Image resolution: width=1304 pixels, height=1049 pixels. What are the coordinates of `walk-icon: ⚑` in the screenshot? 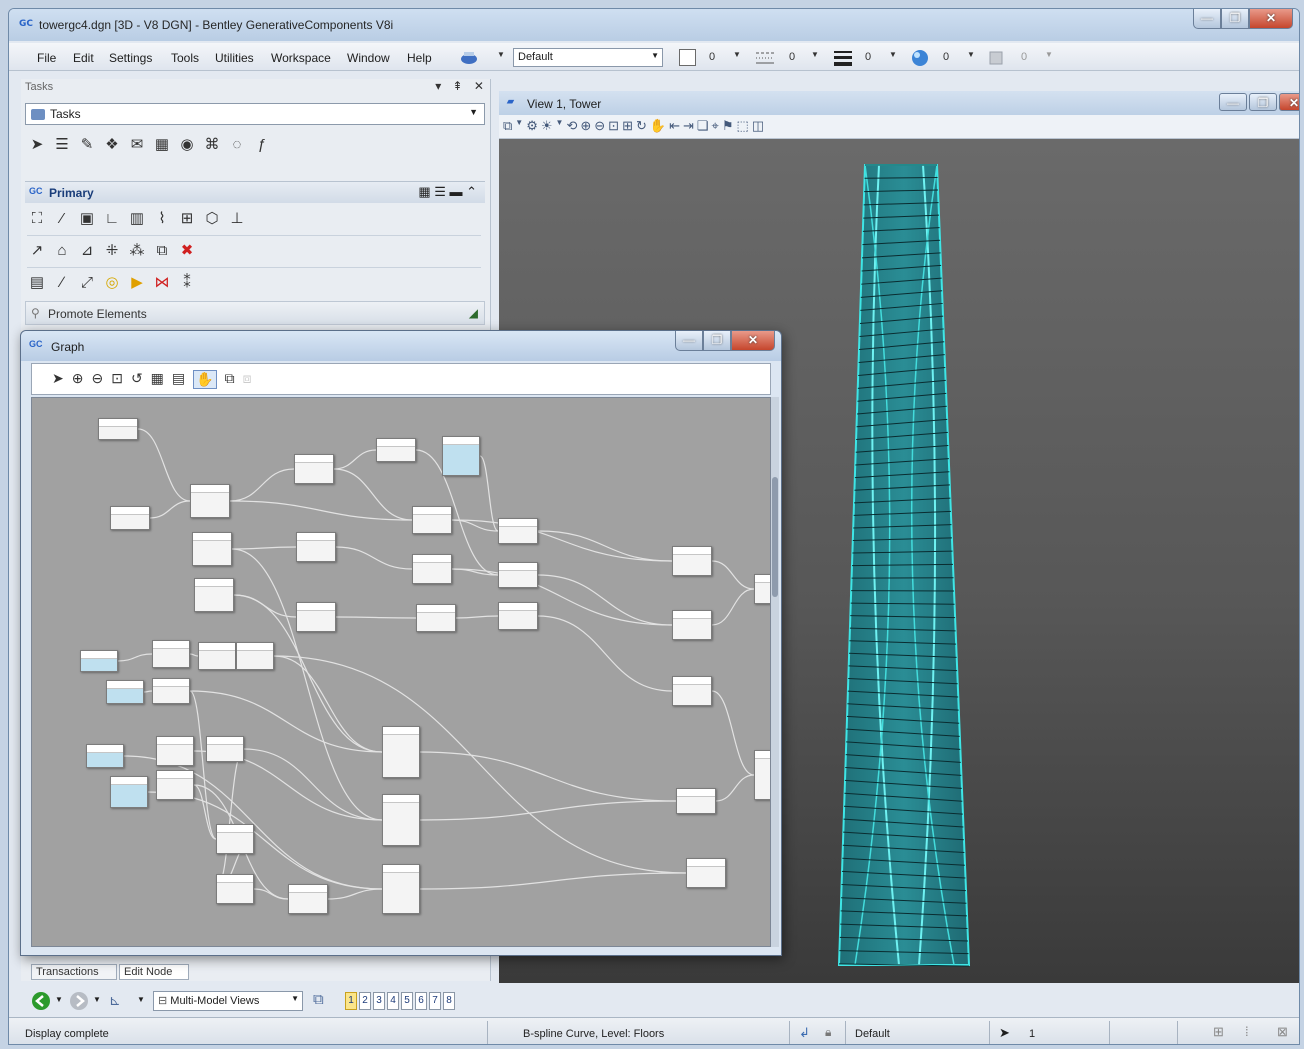 It's located at (728, 126).